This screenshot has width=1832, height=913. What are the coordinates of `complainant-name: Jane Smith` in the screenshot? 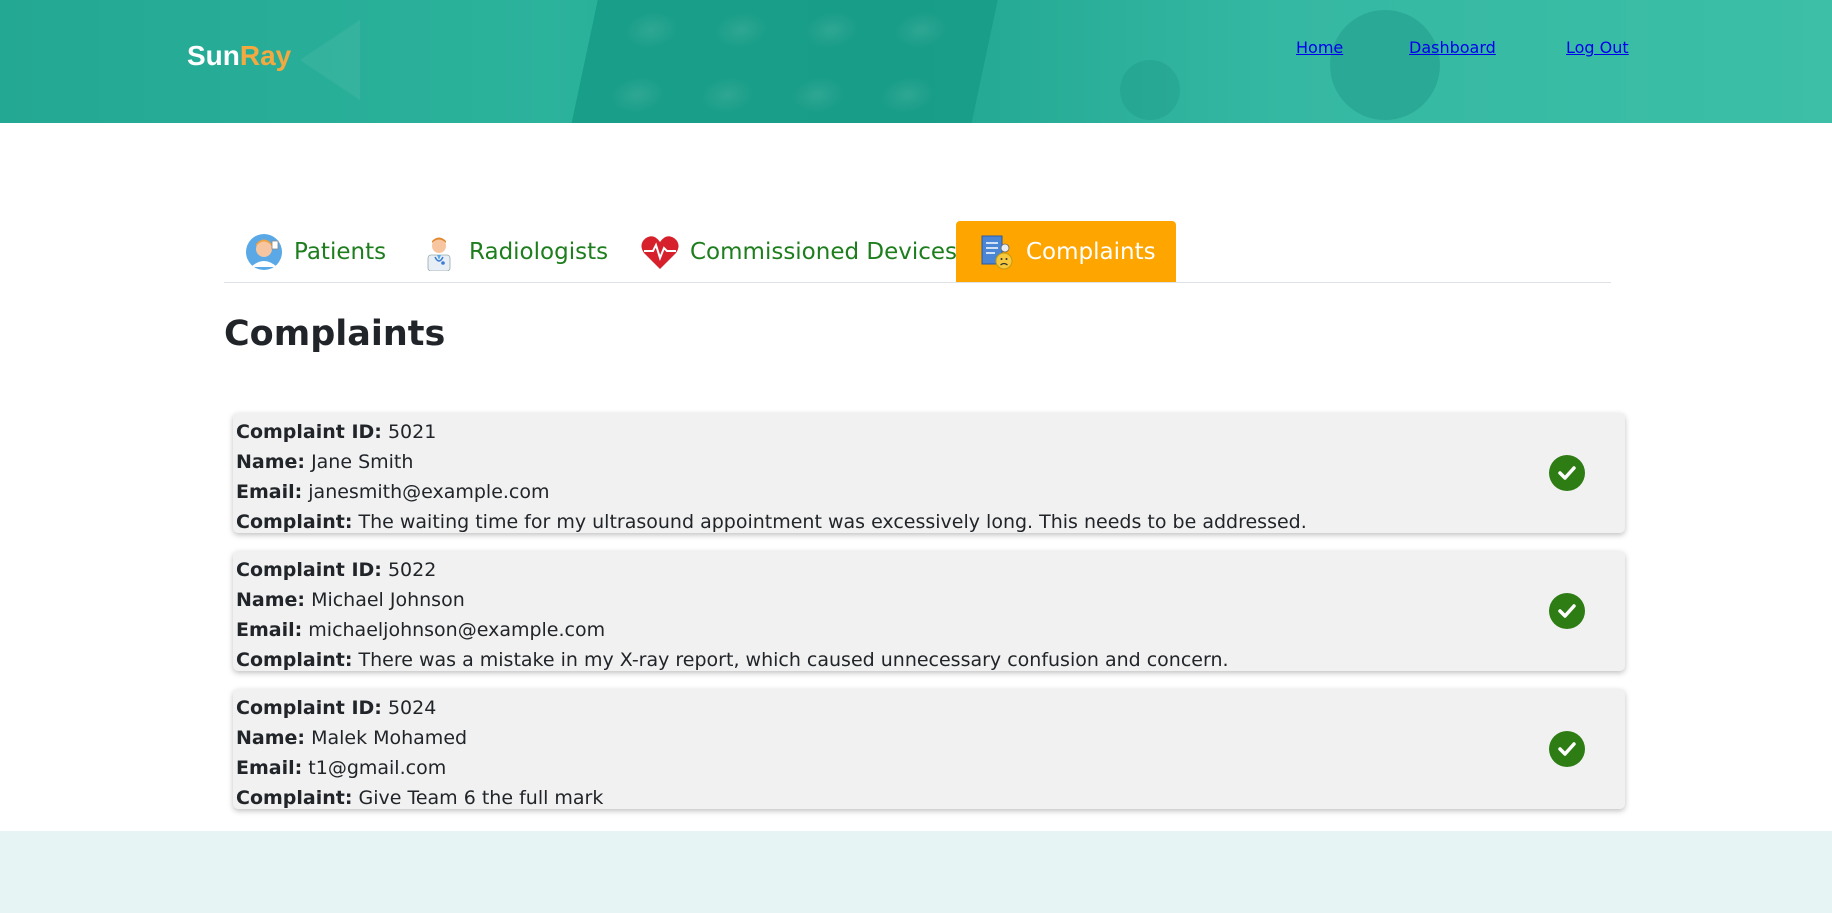 It's located at (362, 462).